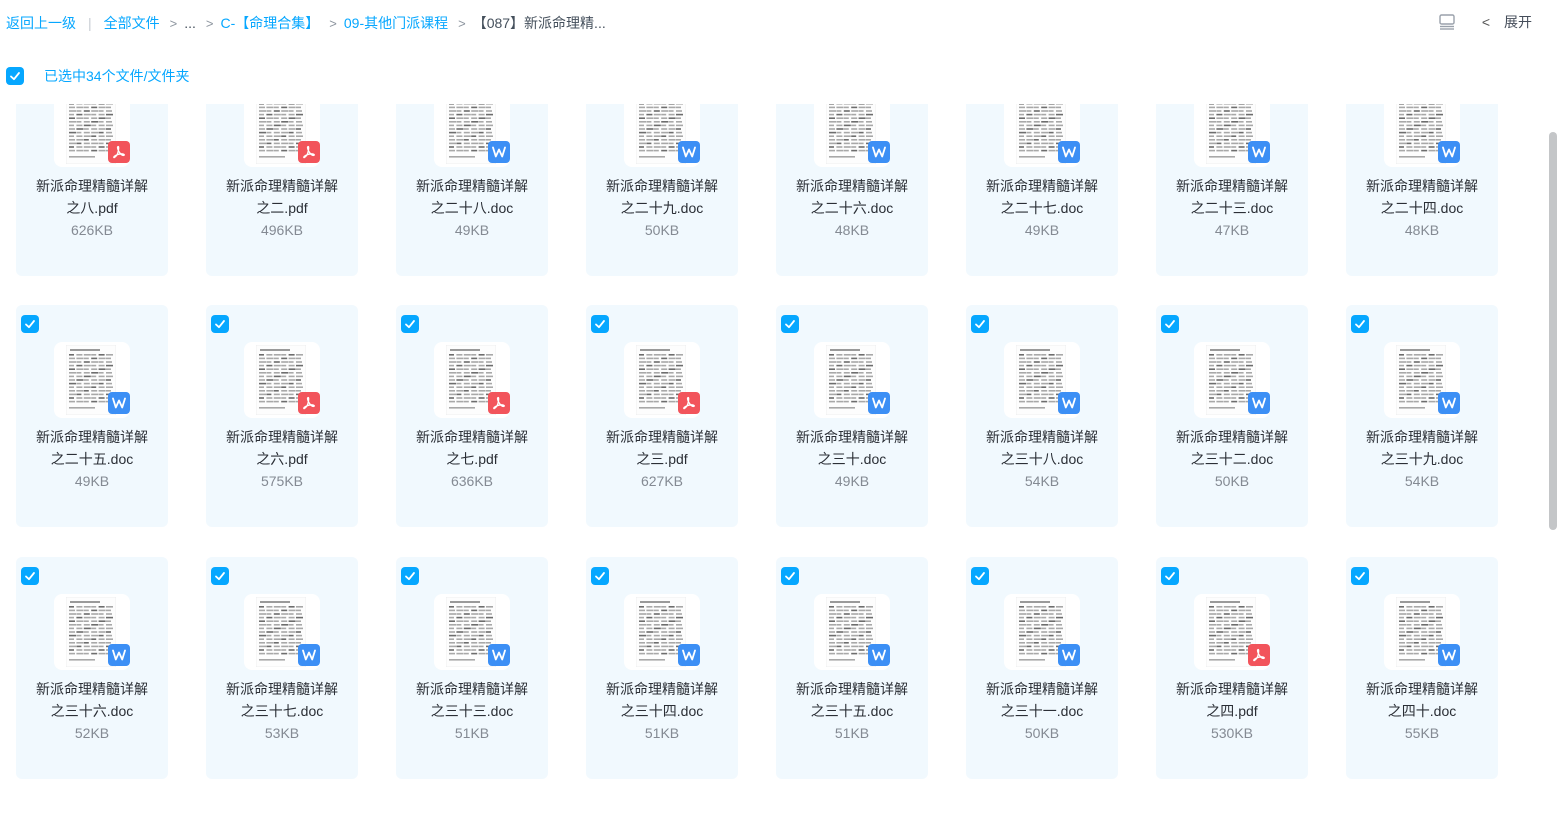 This screenshot has width=1565, height=814. What do you see at coordinates (282, 733) in the screenshot?
I see `file-size: 53KB` at bounding box center [282, 733].